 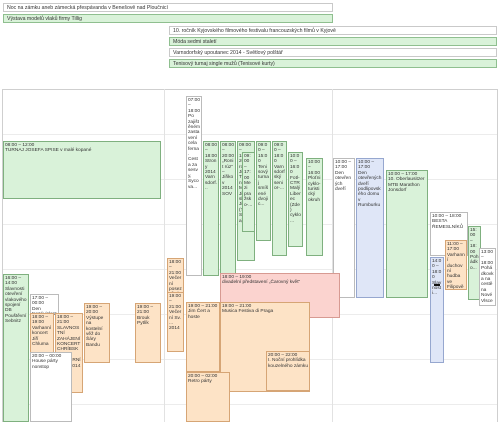 I want to click on event-time: 07:00 – 18:00, so click(x=194, y=106).